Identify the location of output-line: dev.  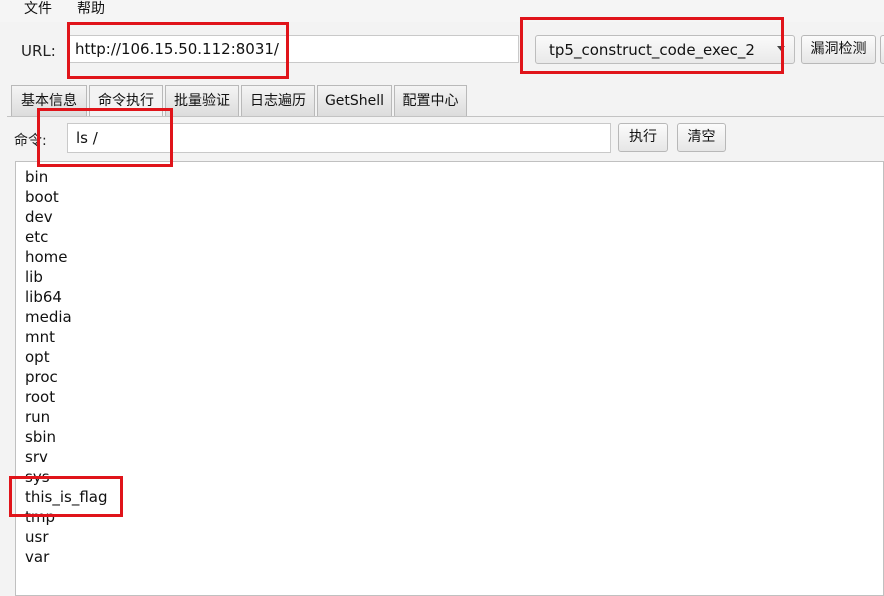
(39, 217).